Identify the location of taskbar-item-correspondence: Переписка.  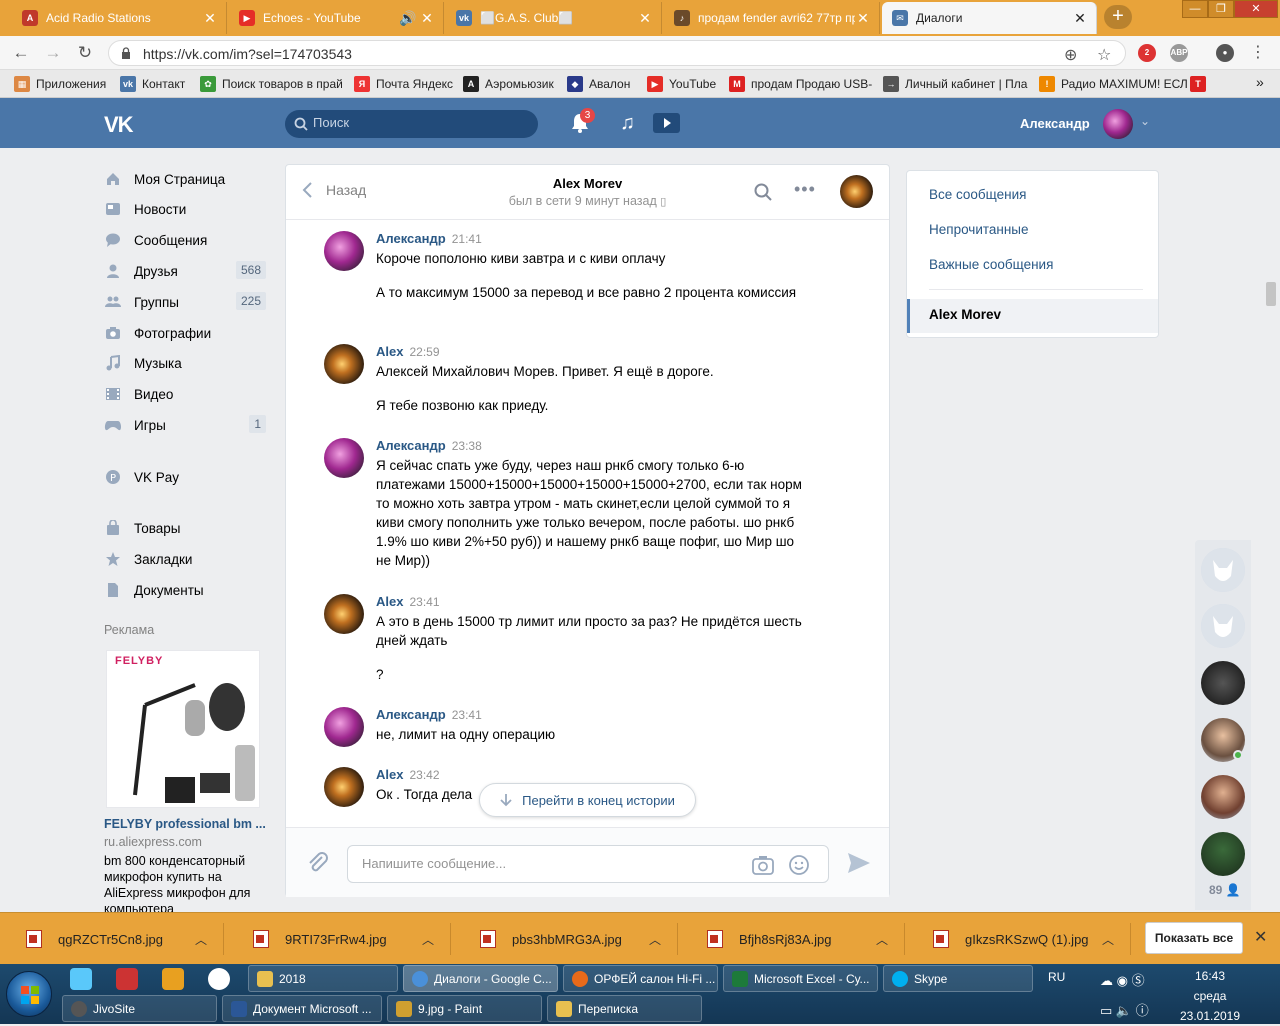
(624, 1008).